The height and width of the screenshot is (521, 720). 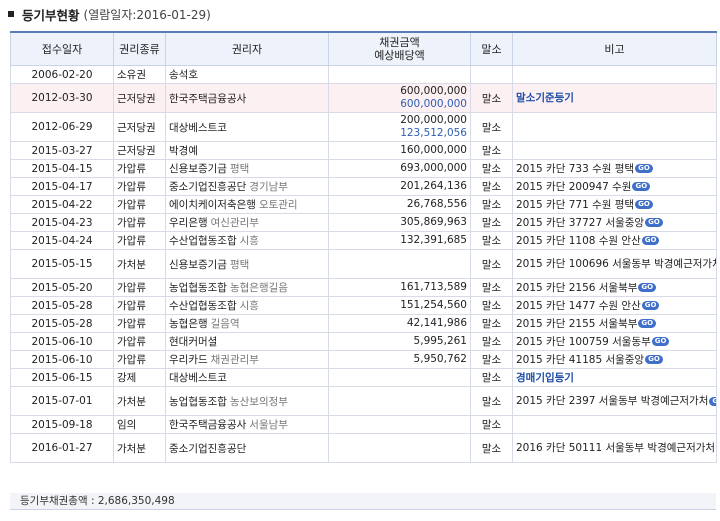 What do you see at coordinates (580, 222) in the screenshot?
I see `case-number: 2015 카단 37727 서울중앙` at bounding box center [580, 222].